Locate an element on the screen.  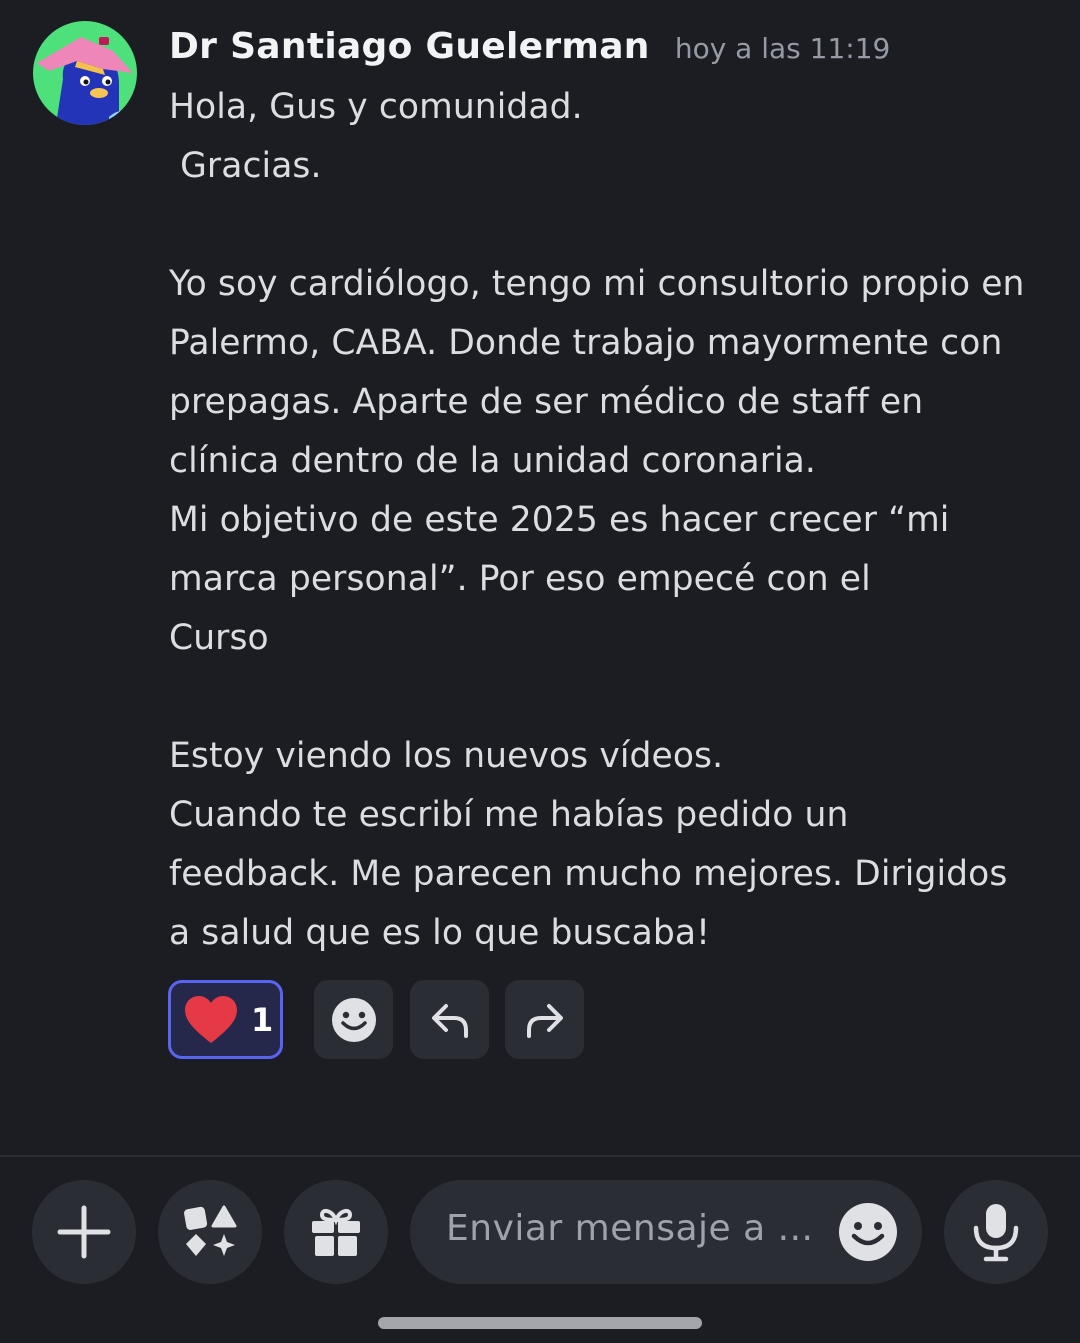
avatar-illustration-icon is located at coordinates (85, 73).